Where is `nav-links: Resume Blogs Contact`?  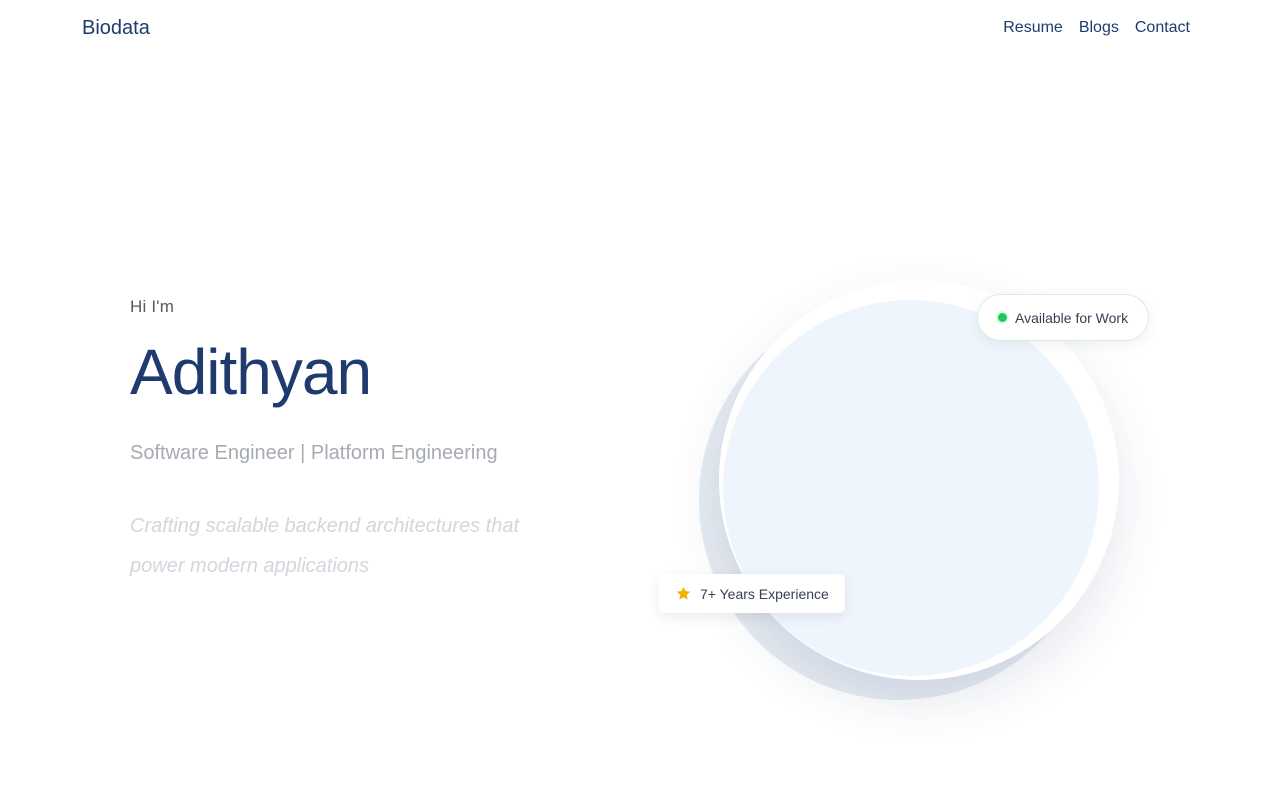
nav-links: Resume Blogs Contact is located at coordinates (1096, 28).